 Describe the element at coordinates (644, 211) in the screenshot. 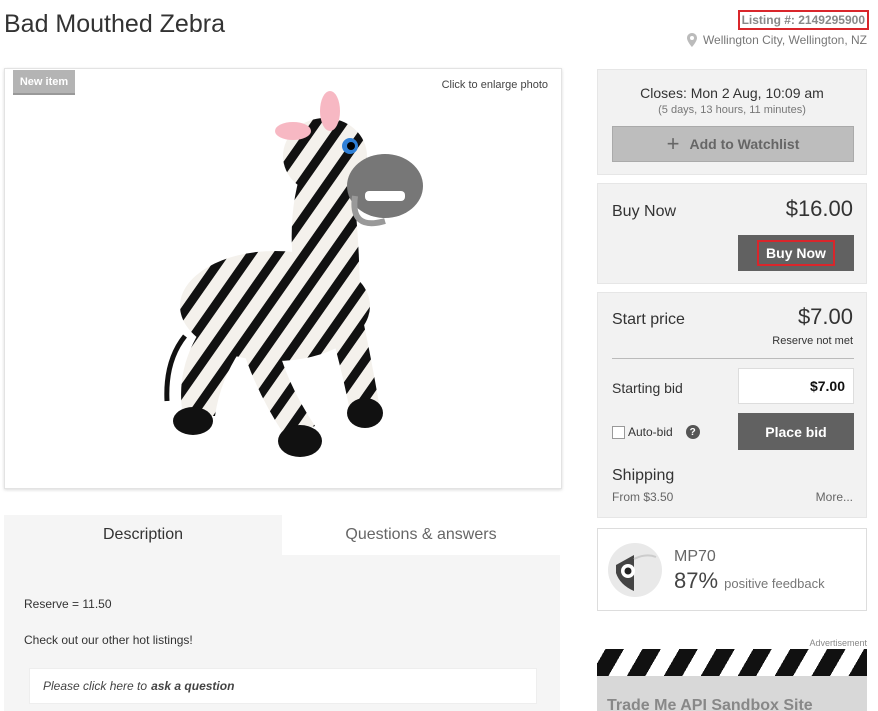

I see `buy-now-label: Buy Now` at that location.